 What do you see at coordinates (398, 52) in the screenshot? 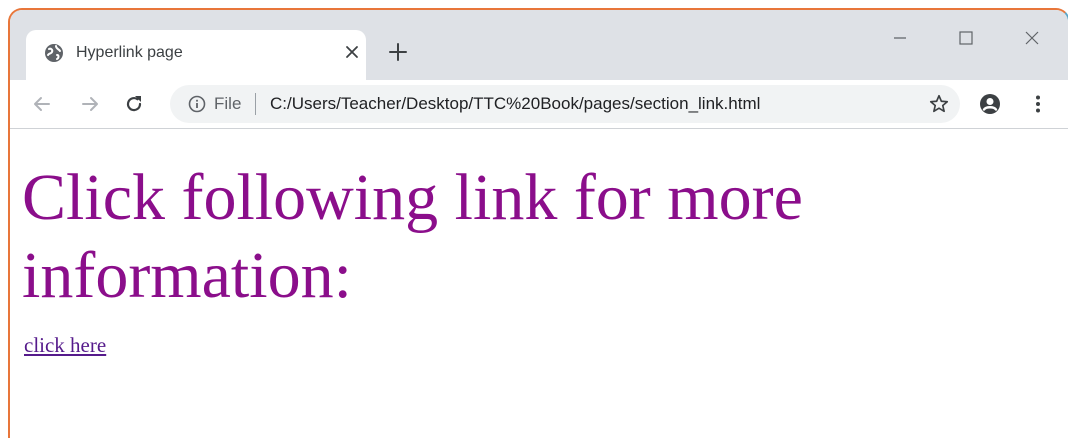
I see `new-tab-plus-icon` at bounding box center [398, 52].